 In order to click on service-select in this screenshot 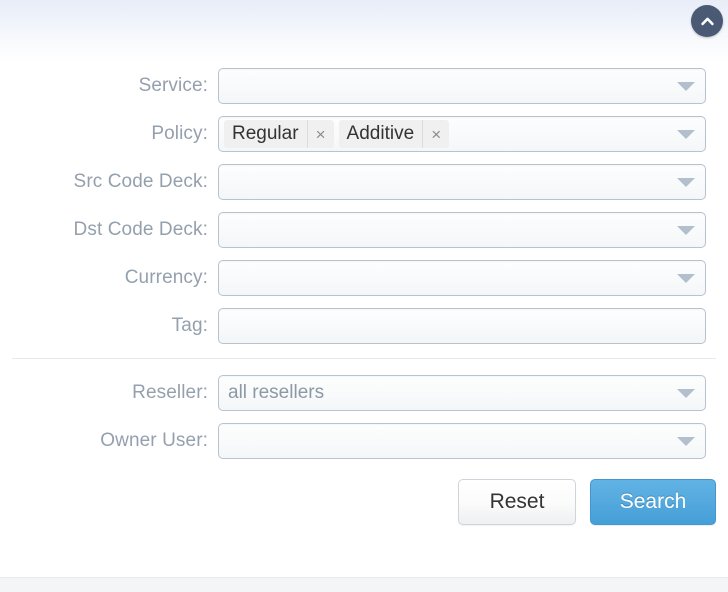, I will do `click(462, 86)`.